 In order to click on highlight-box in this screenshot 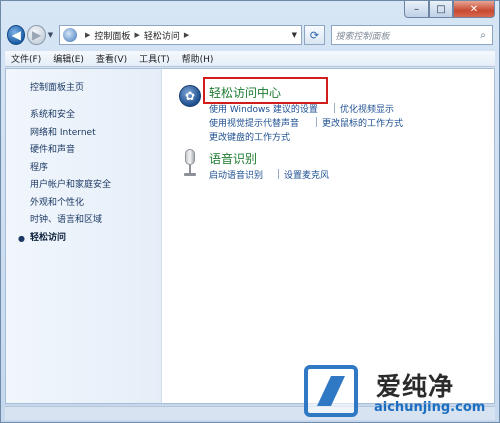, I will do `click(265, 90)`.